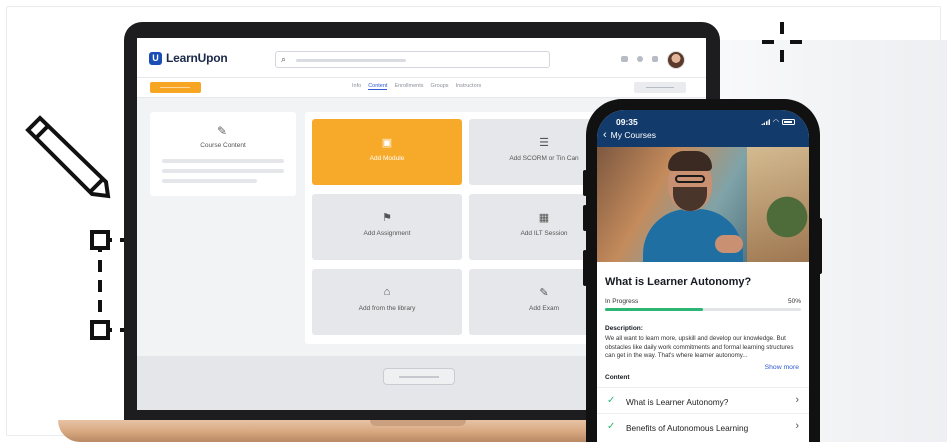 The height and width of the screenshot is (442, 947). I want to click on footer-button, so click(419, 376).